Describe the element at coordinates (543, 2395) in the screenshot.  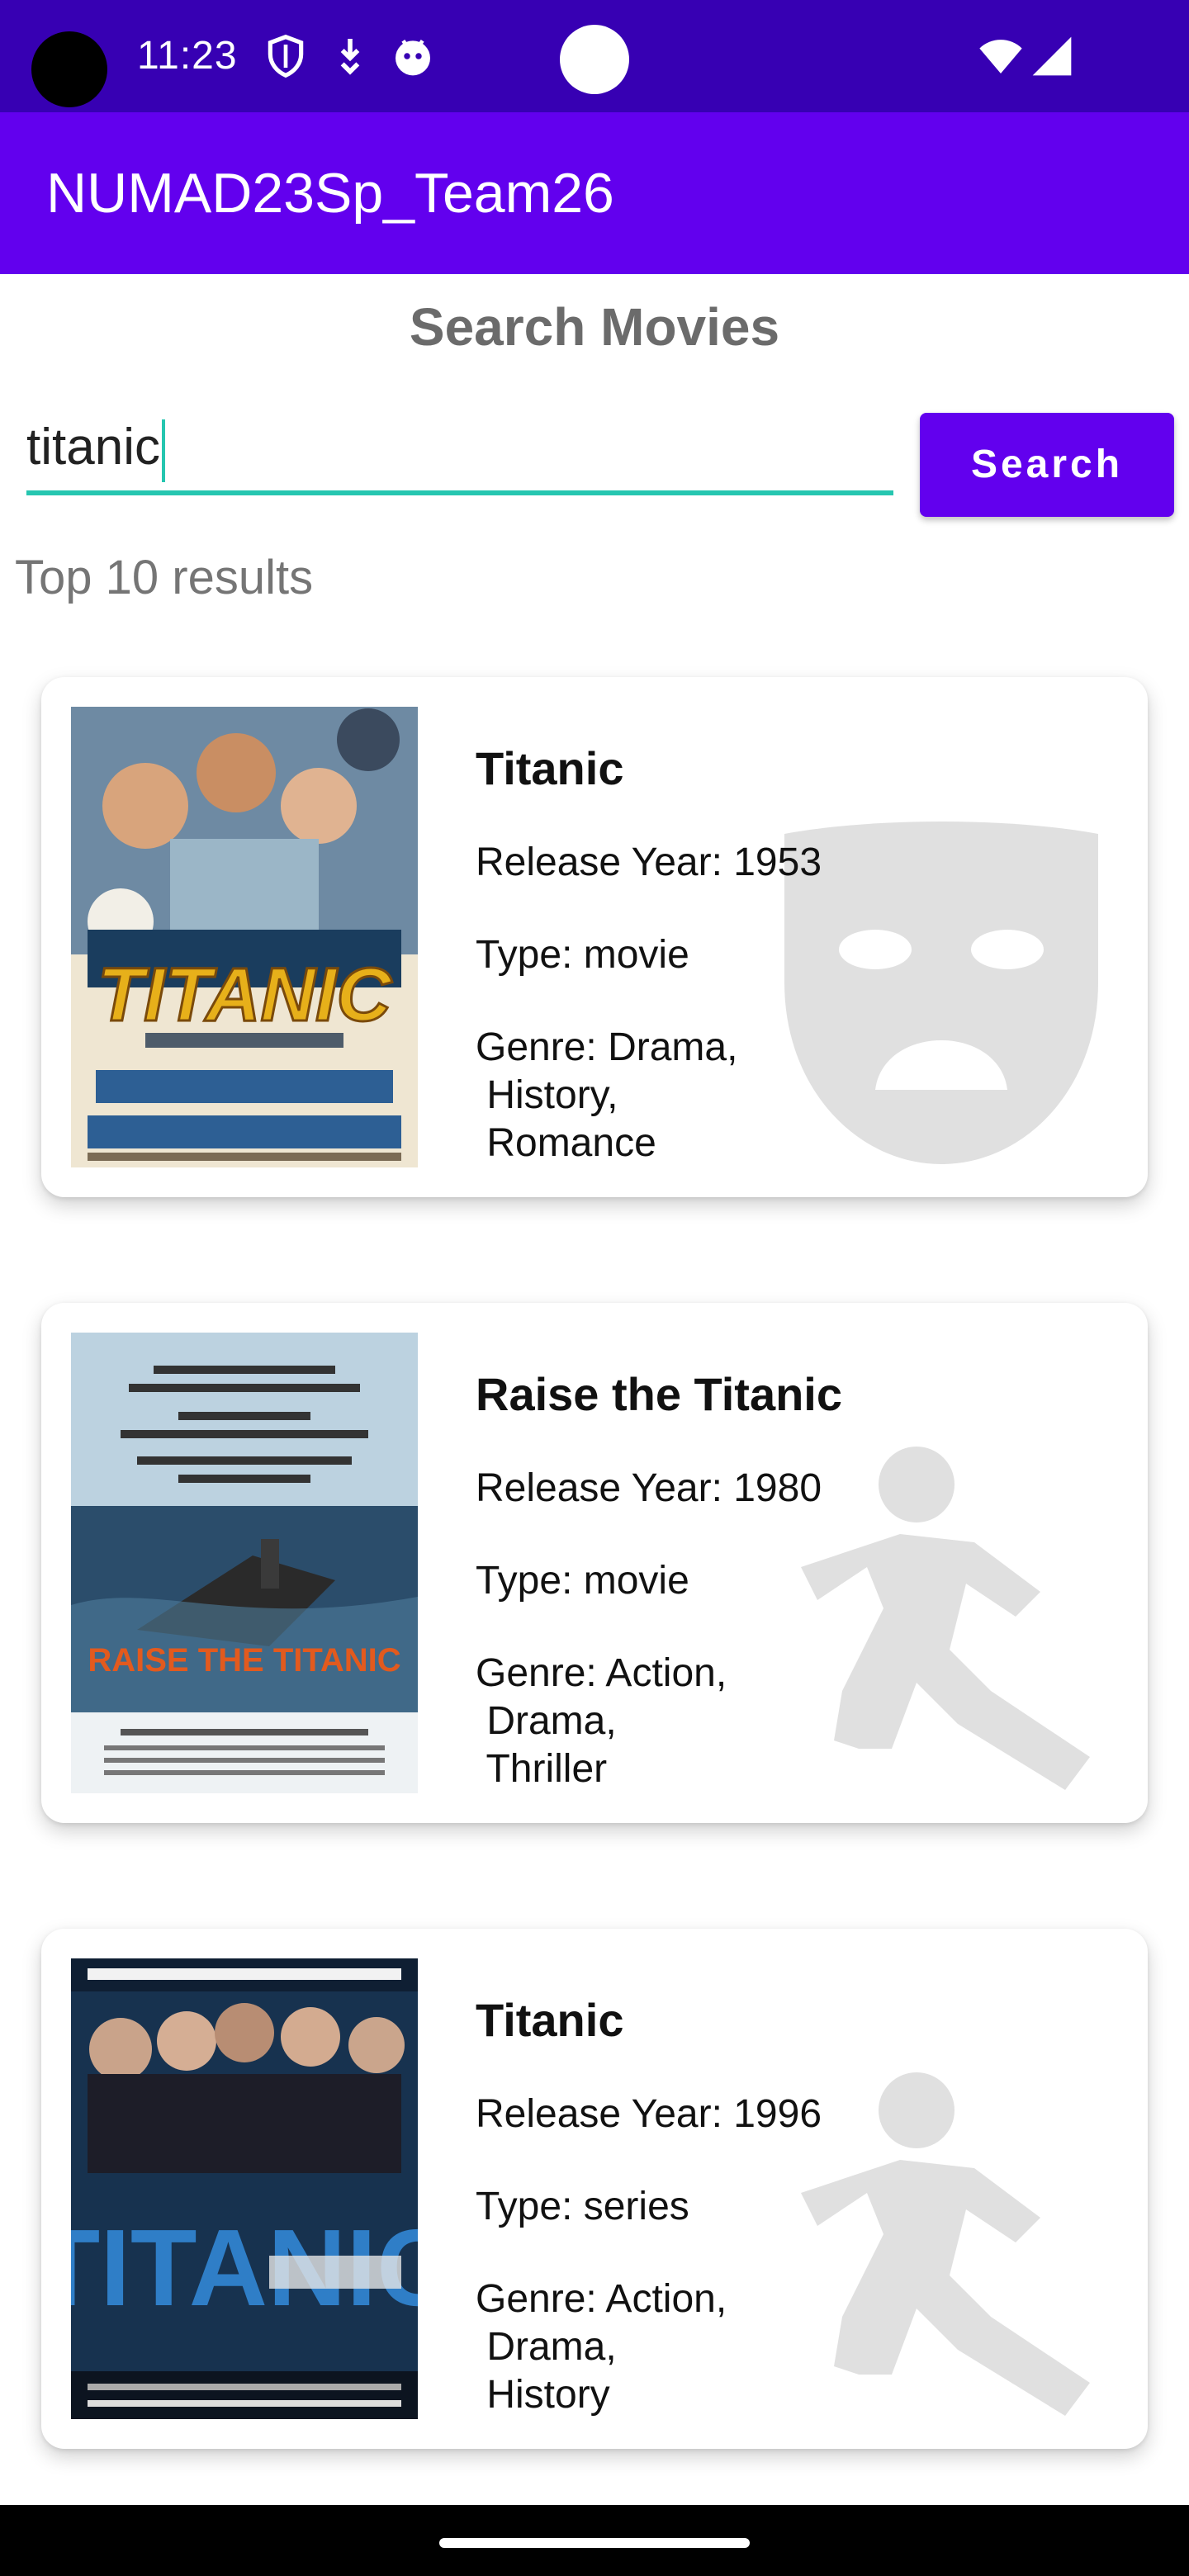
I see `genre-line: History` at that location.